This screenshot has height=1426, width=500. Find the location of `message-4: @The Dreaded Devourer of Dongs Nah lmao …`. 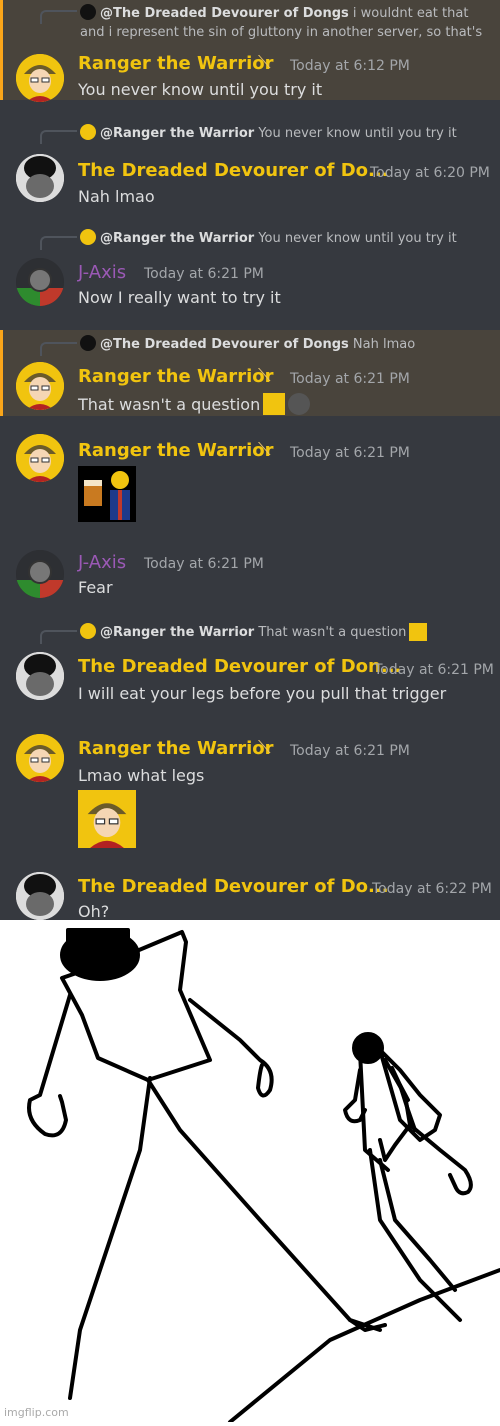

message-4: @The Dreaded Devourer of Dongs Nah lmao … is located at coordinates (250, 373).